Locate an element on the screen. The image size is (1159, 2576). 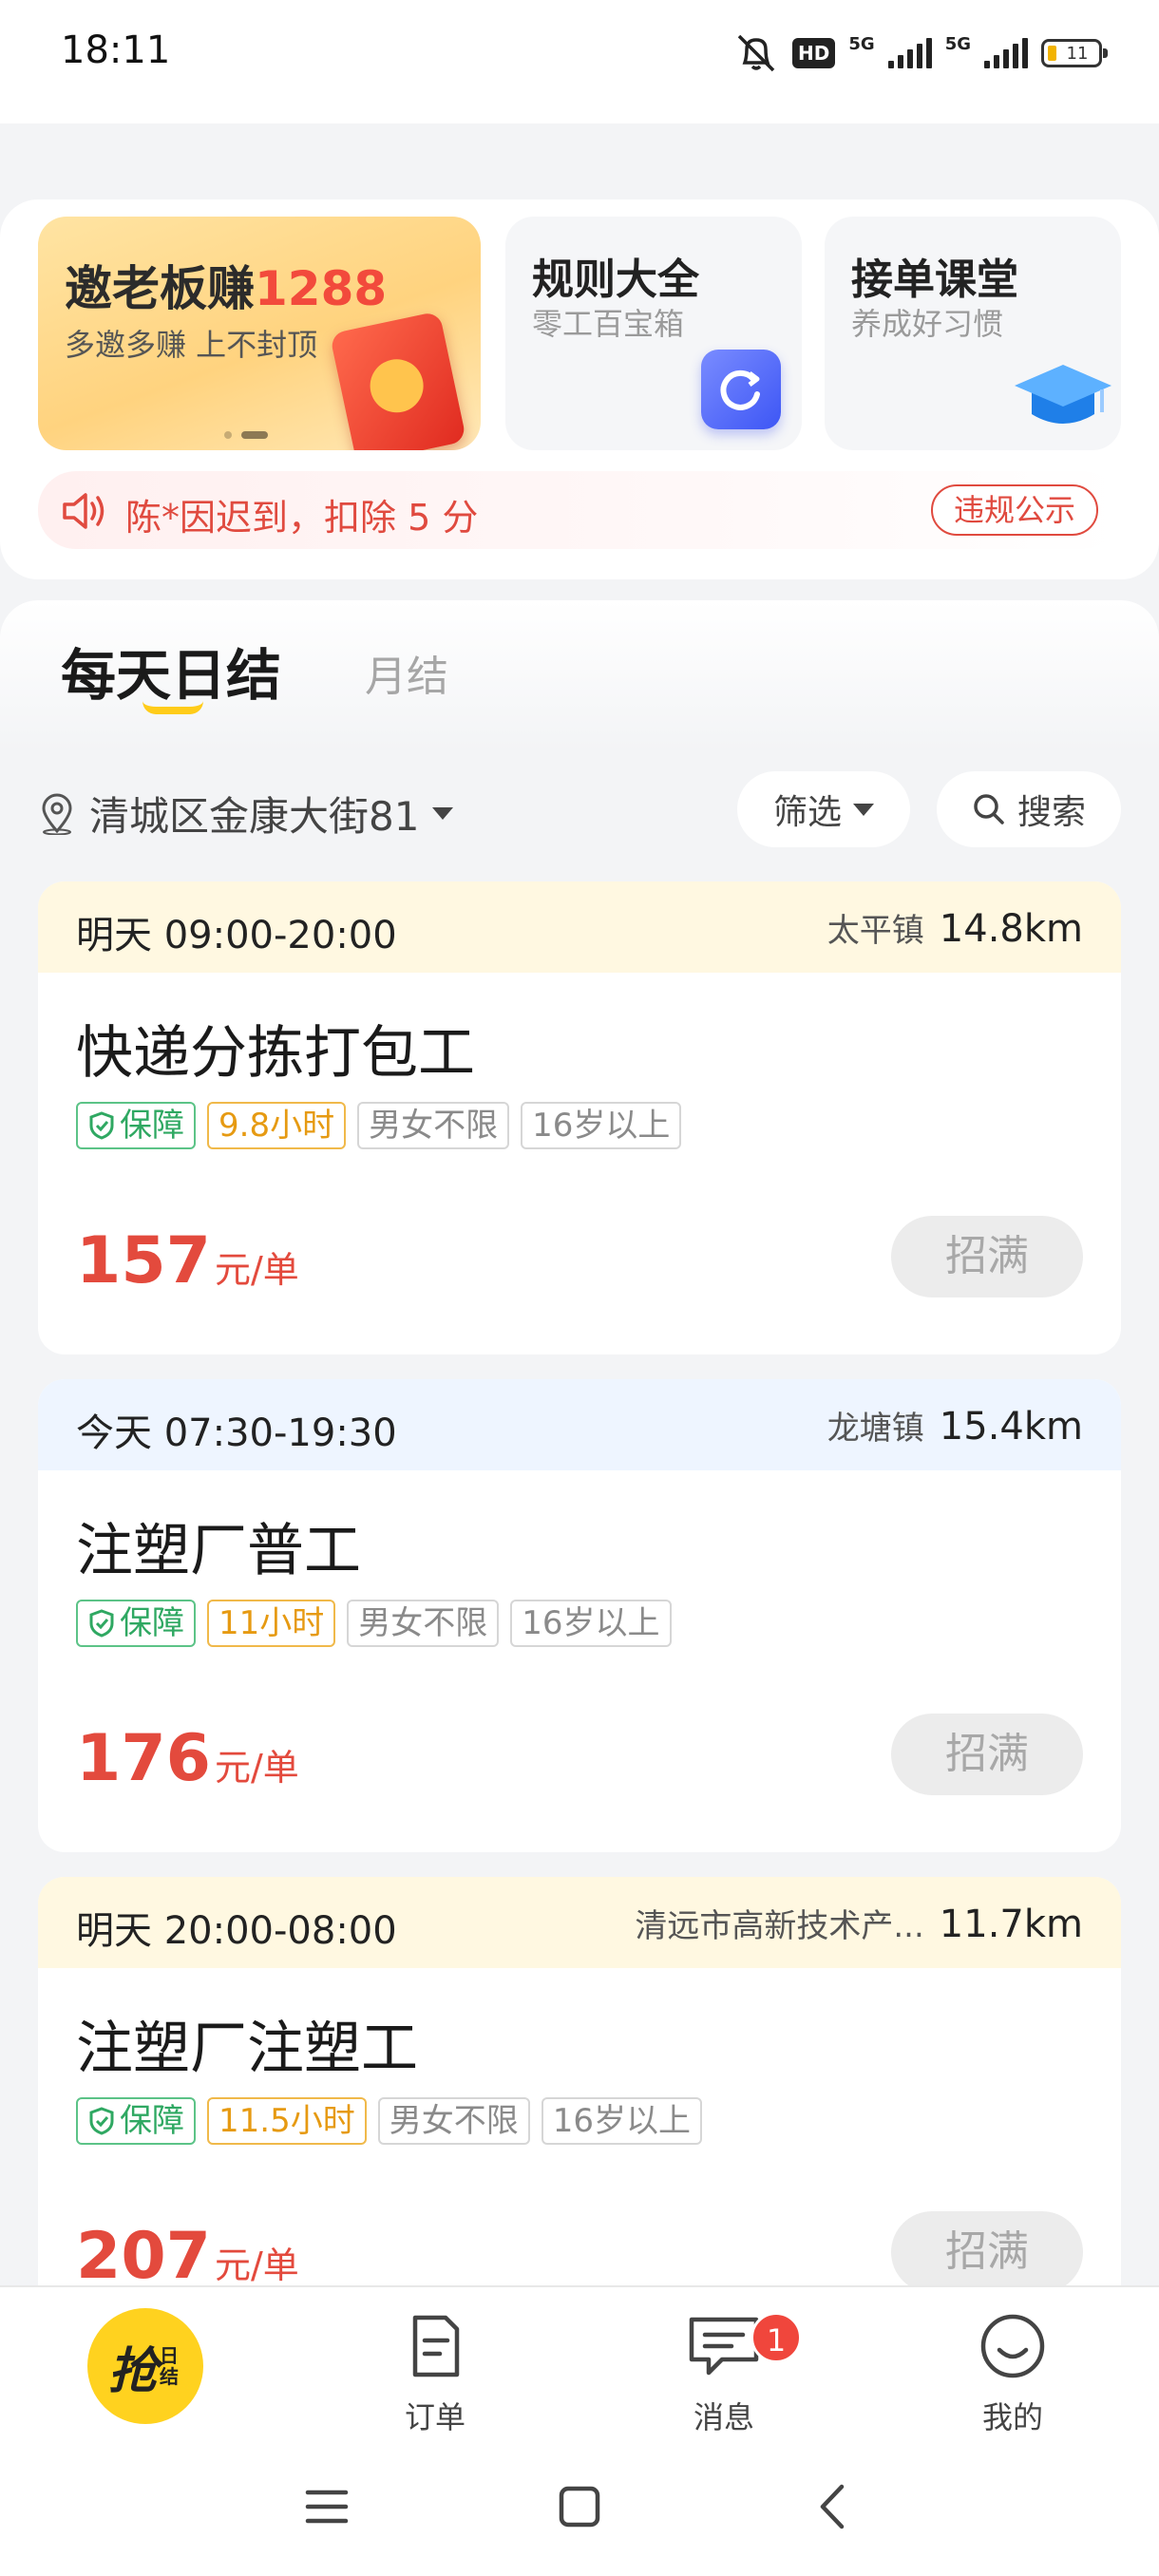
status-time: 18:11 is located at coordinates (116, 50).